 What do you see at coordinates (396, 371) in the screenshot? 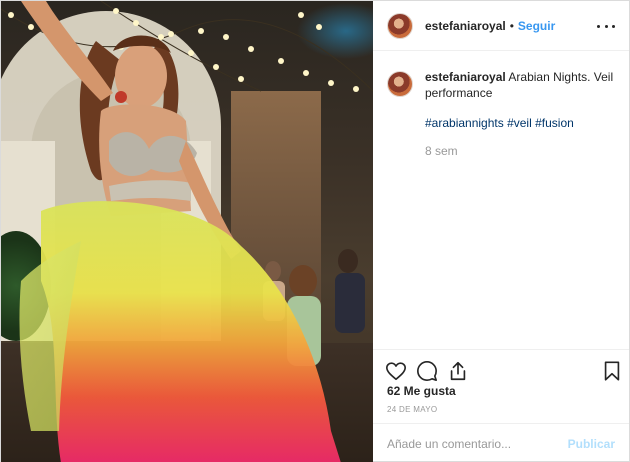
I see `heart-icon` at bounding box center [396, 371].